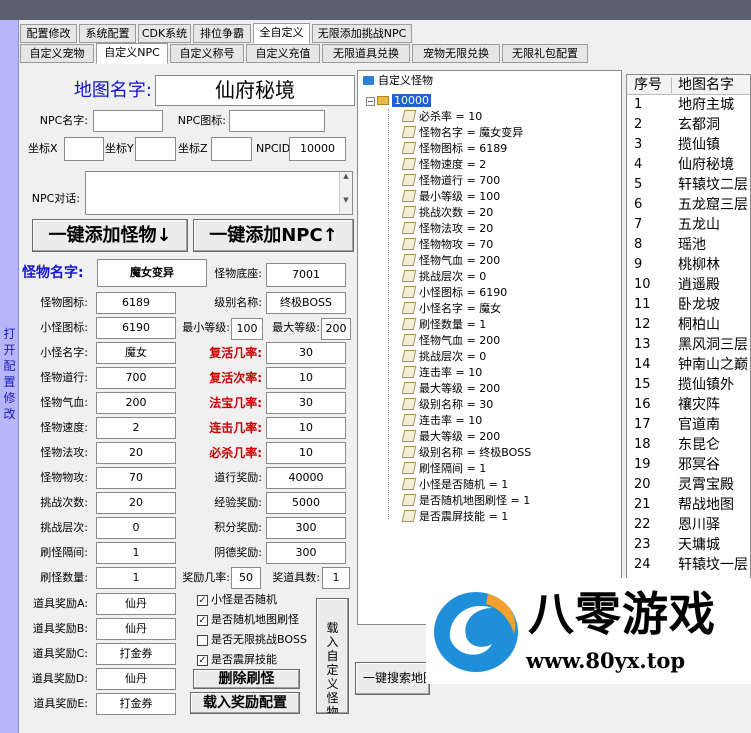 The image size is (751, 733). Describe the element at coordinates (688, 525) in the screenshot. I see `list-item: 22 恩川驿` at that location.